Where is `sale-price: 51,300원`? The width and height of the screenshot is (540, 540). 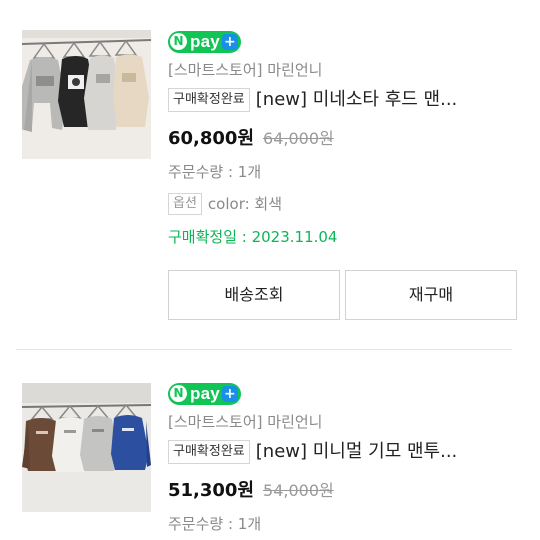
sale-price: 51,300원 is located at coordinates (211, 490).